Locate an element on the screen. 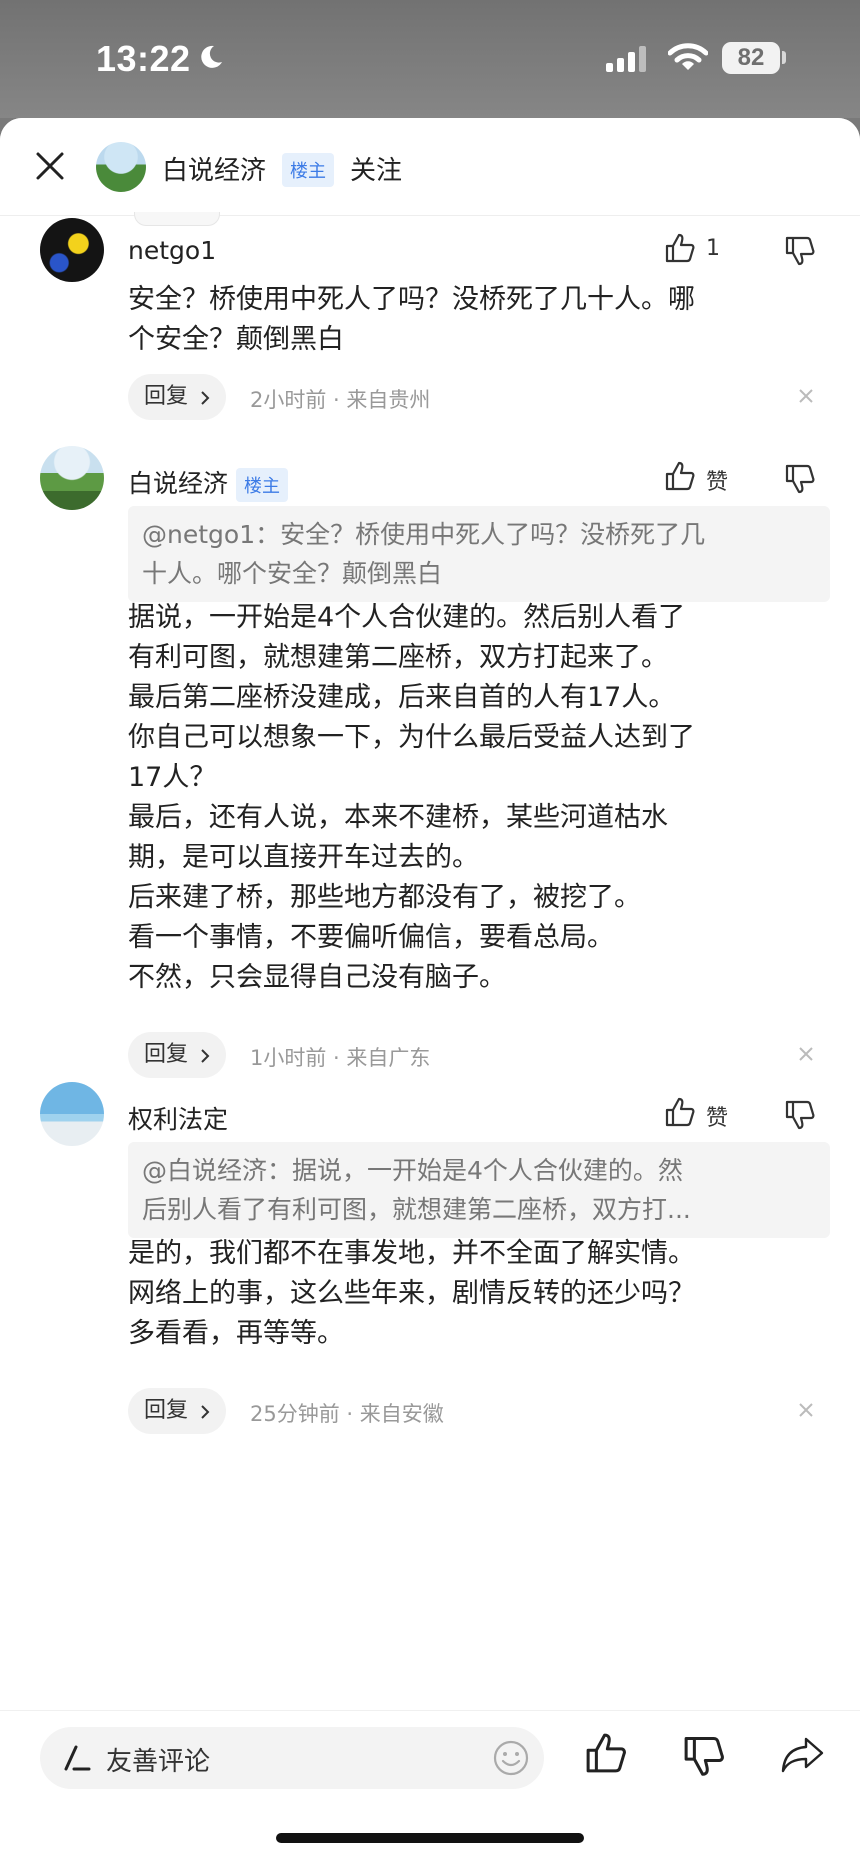 This screenshot has height=1864, width=860. close-icon is located at coordinates (50, 166).